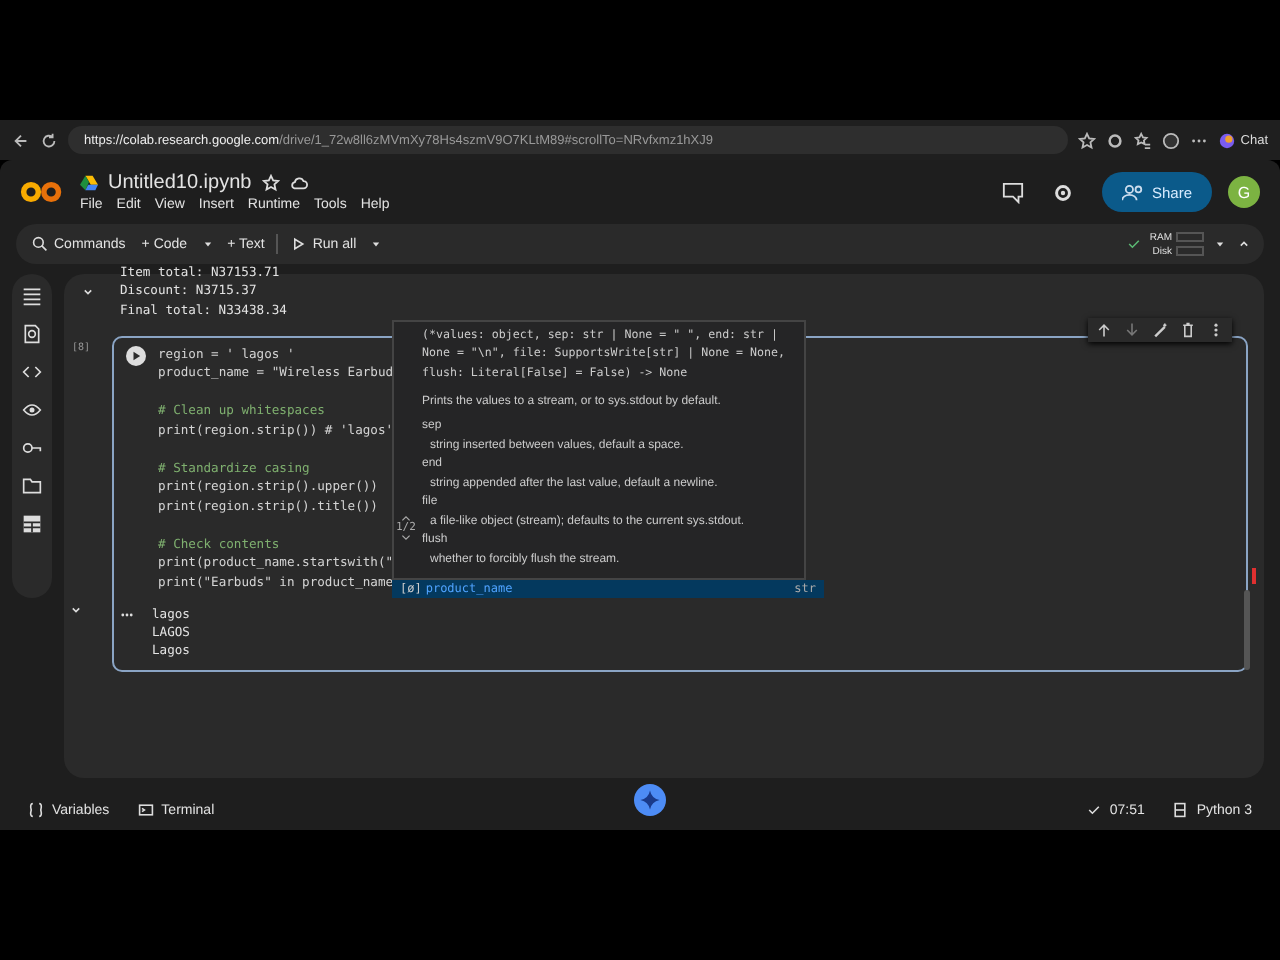 Image resolution: width=1280 pixels, height=960 pixels. Describe the element at coordinates (42, 192) in the screenshot. I see `logo-icon` at that location.